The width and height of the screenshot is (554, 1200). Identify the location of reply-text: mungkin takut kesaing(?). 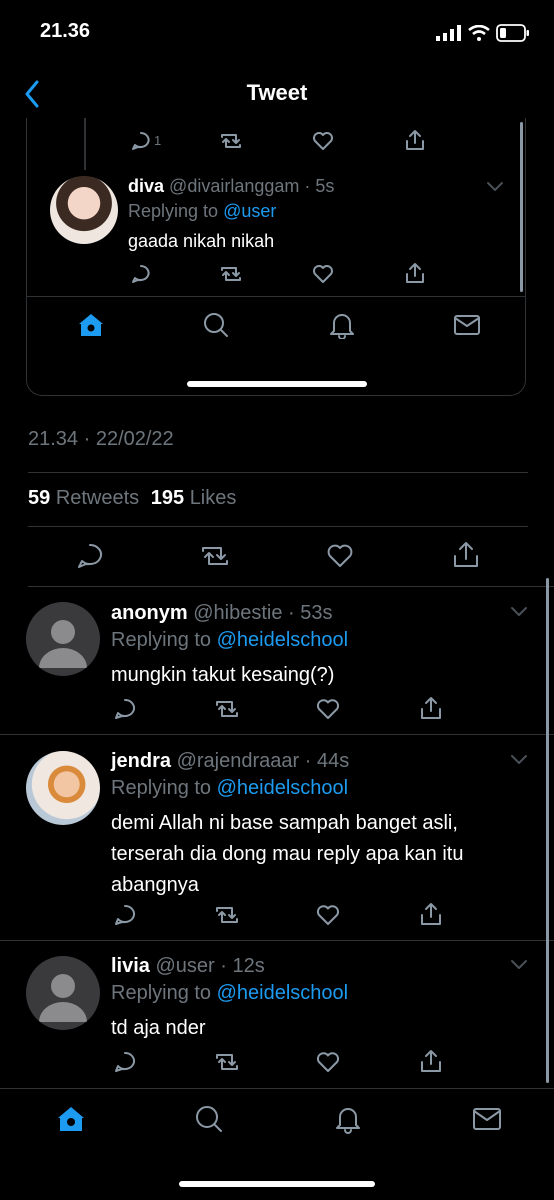
(223, 675).